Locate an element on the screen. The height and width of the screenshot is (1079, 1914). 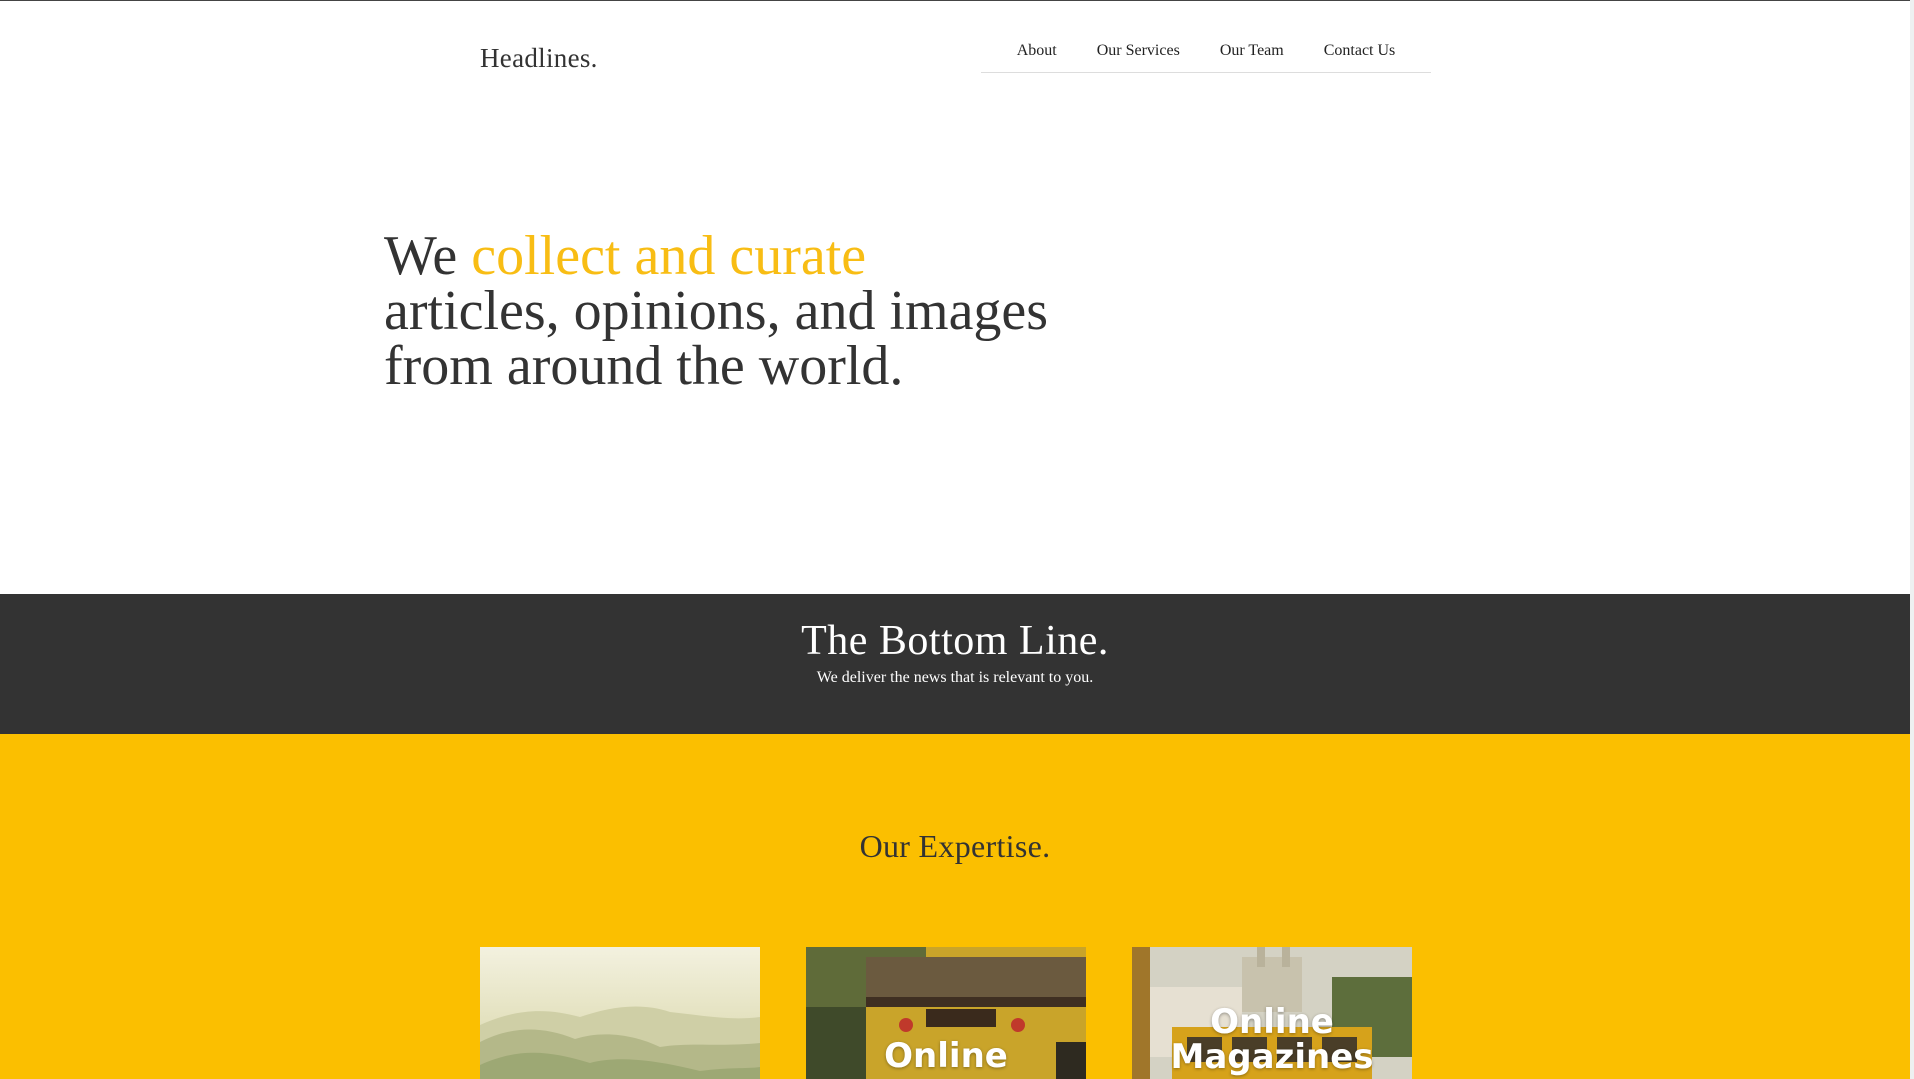
card-3-label-line-2: Magazines is located at coordinates (1272, 1057).